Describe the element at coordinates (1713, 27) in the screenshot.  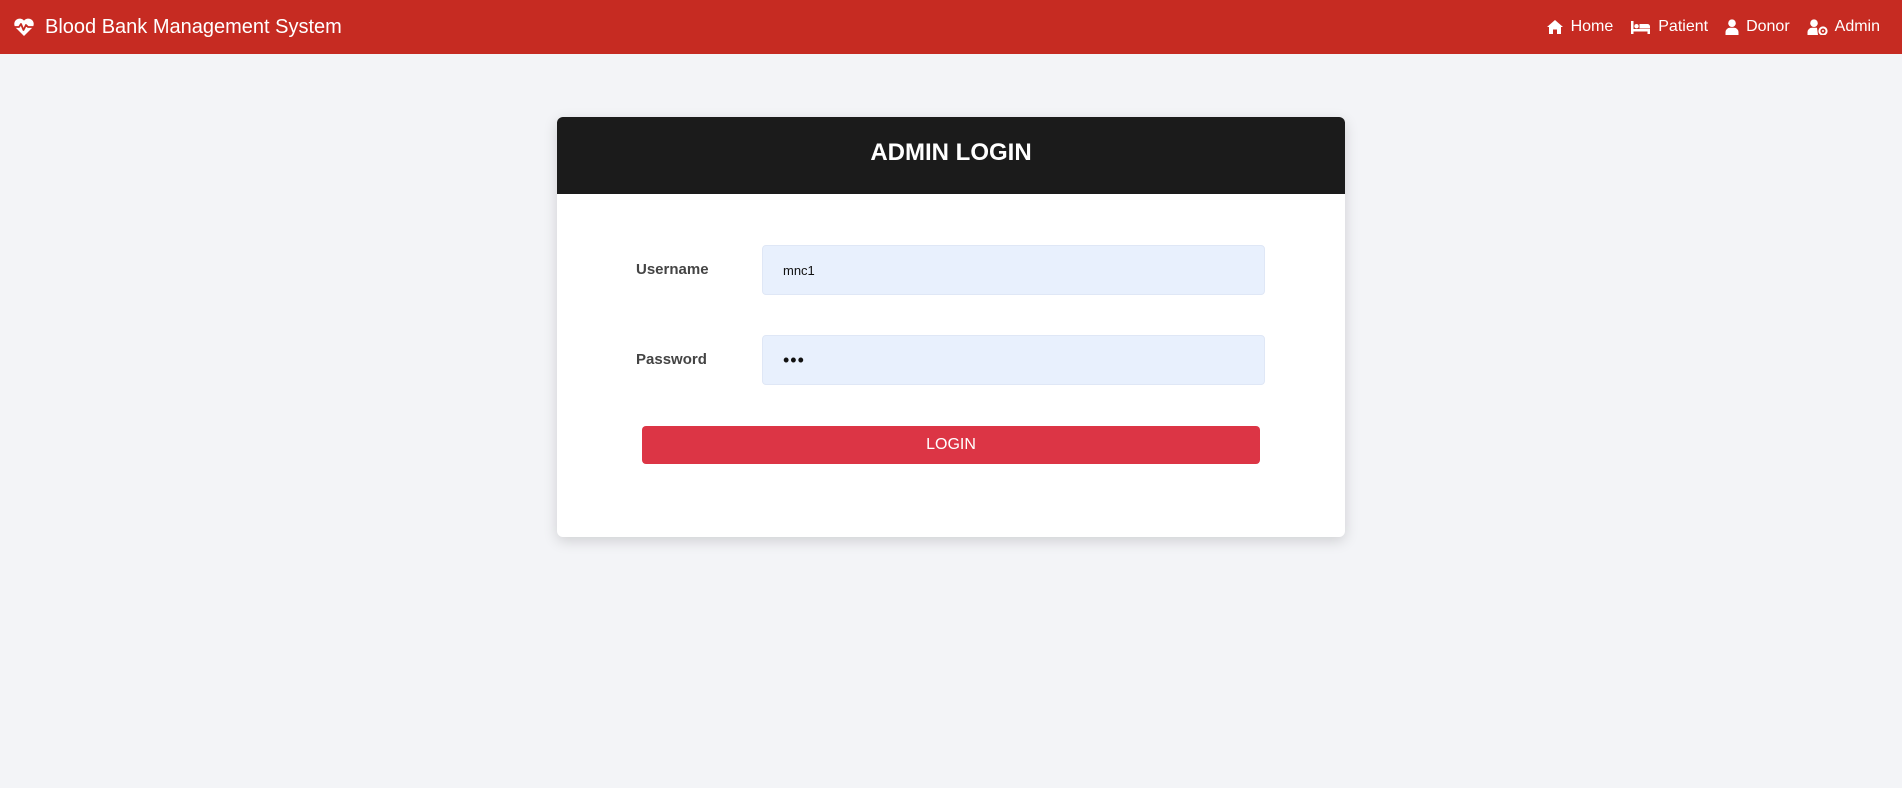
I see `nav-links: Home Patient Donor Admin` at that location.